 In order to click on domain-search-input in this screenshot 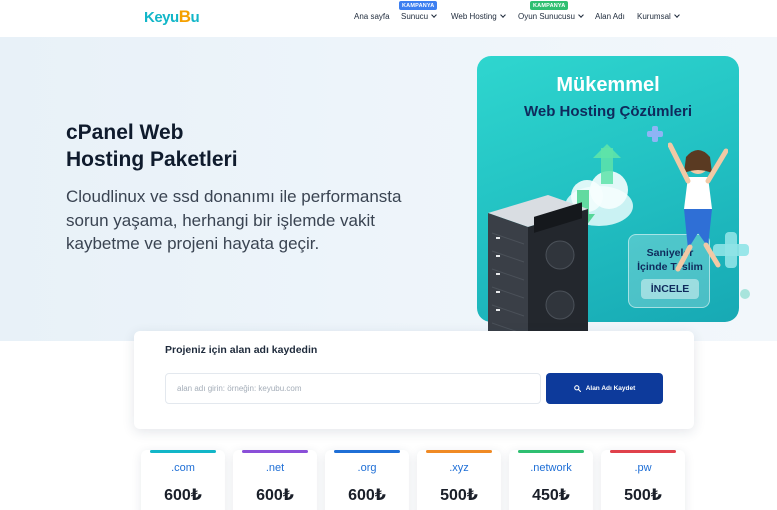, I will do `click(353, 388)`.